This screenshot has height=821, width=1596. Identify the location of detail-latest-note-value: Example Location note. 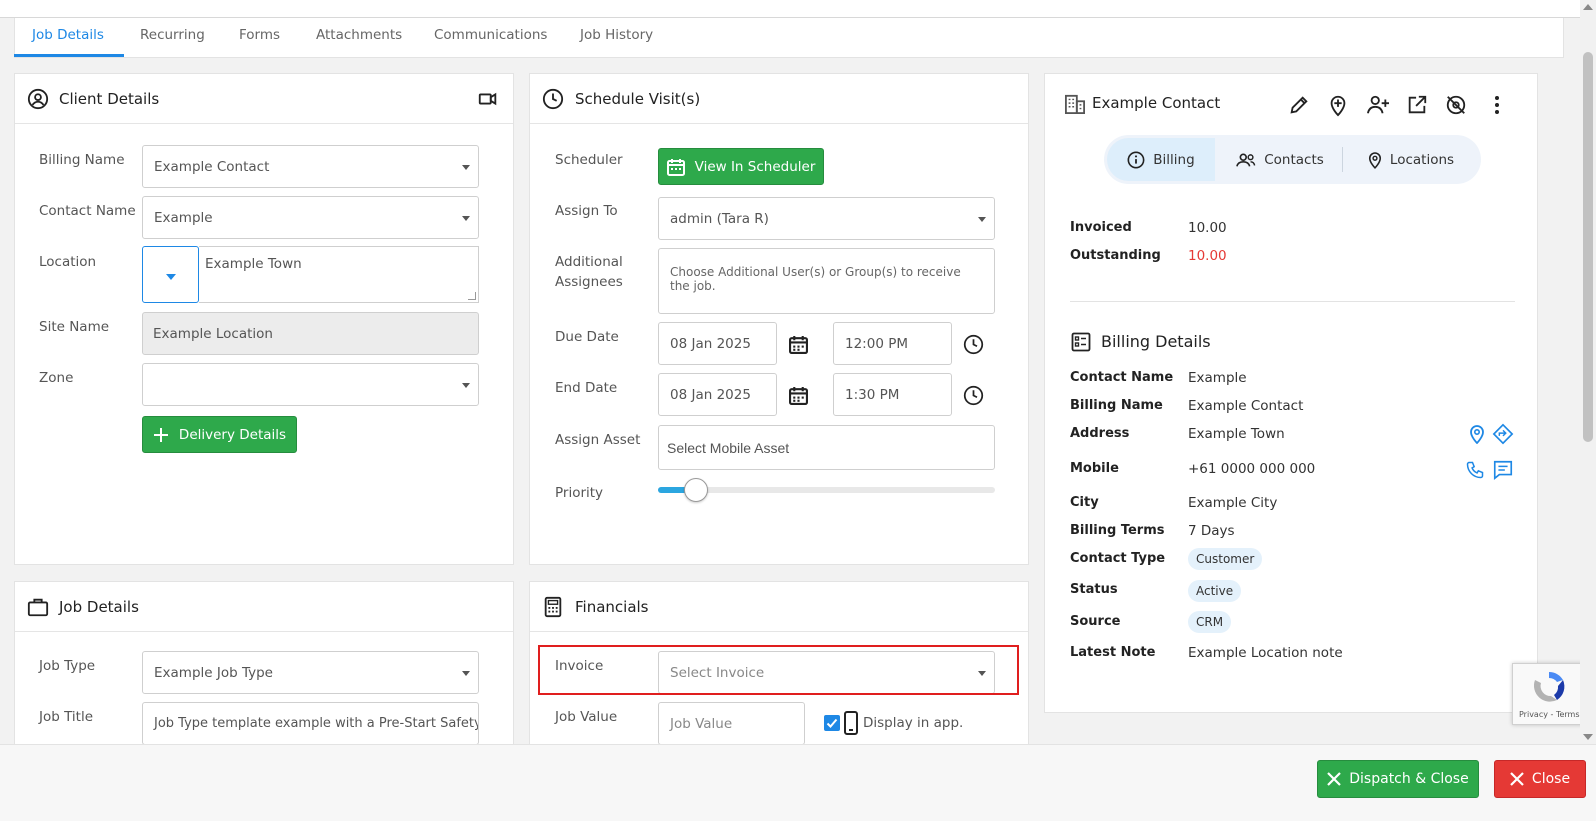
(1265, 653).